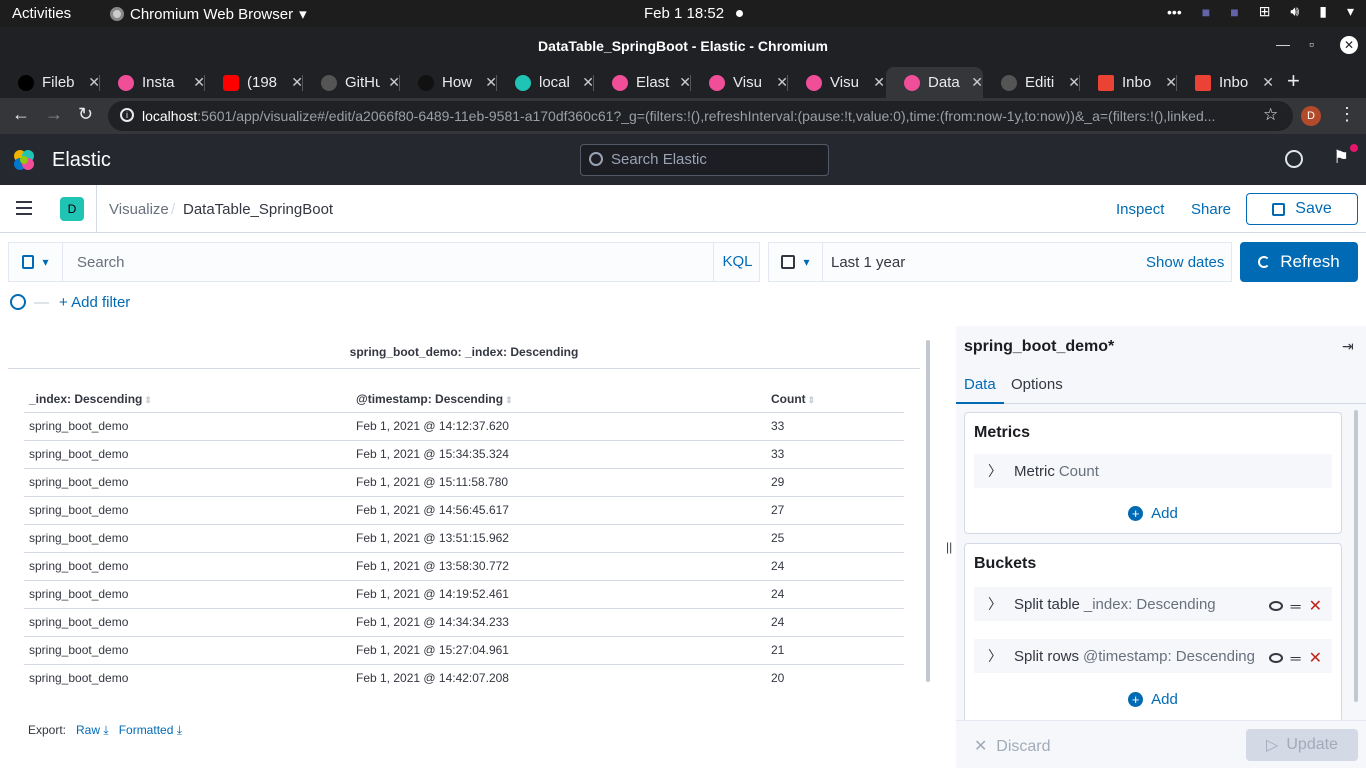  Describe the element at coordinates (704, 160) in the screenshot. I see `search-input: Search Elastic` at that location.